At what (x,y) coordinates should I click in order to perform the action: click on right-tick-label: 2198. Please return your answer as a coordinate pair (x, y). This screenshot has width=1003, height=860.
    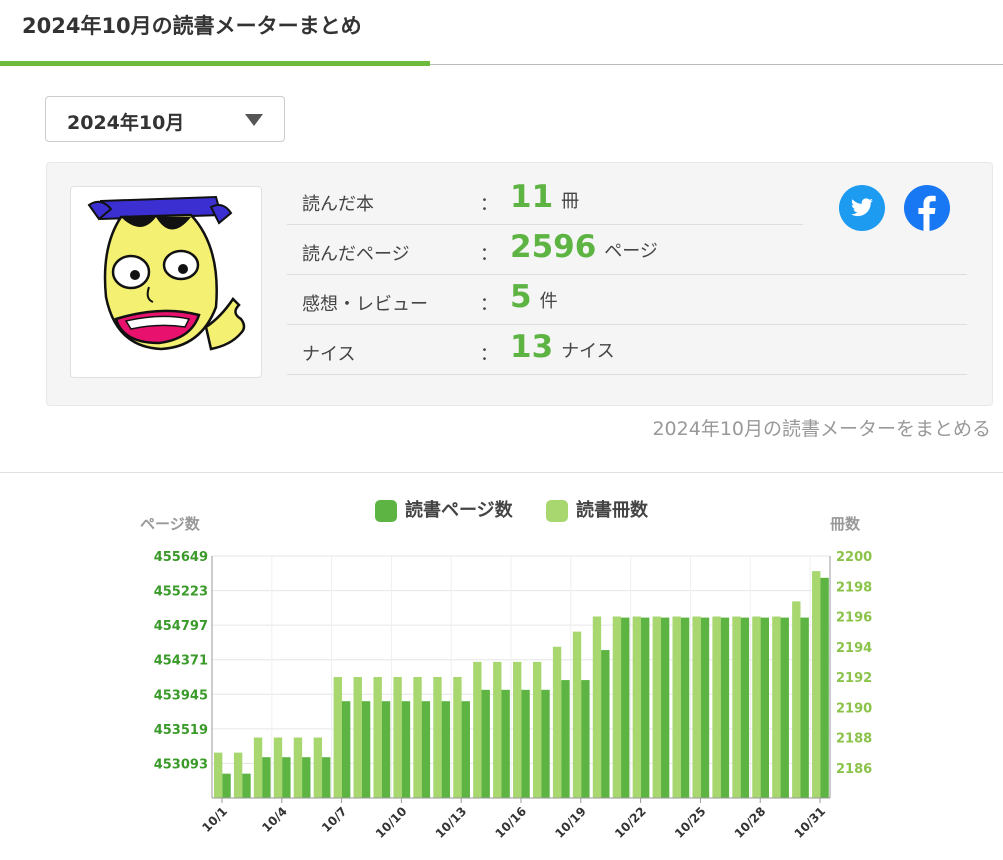
    Looking at the image, I should click on (854, 587).